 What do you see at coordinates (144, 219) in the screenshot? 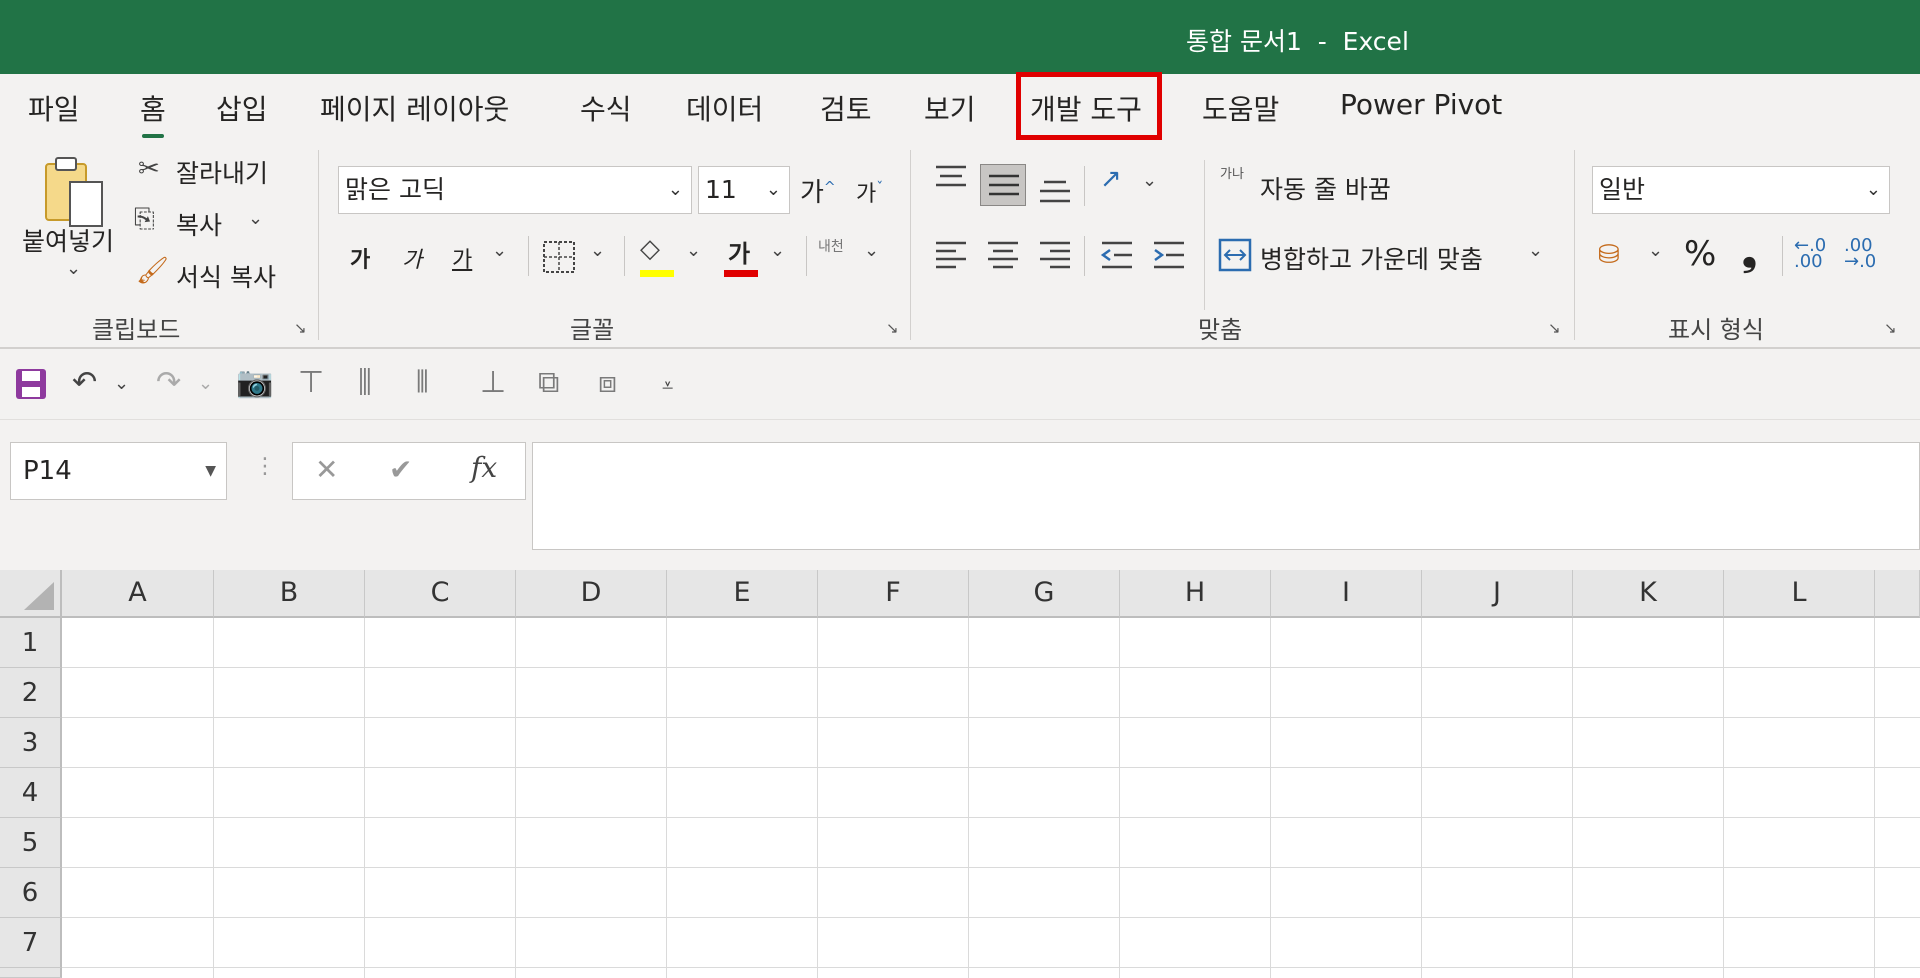
I see `copy-icon: ⎘` at bounding box center [144, 219].